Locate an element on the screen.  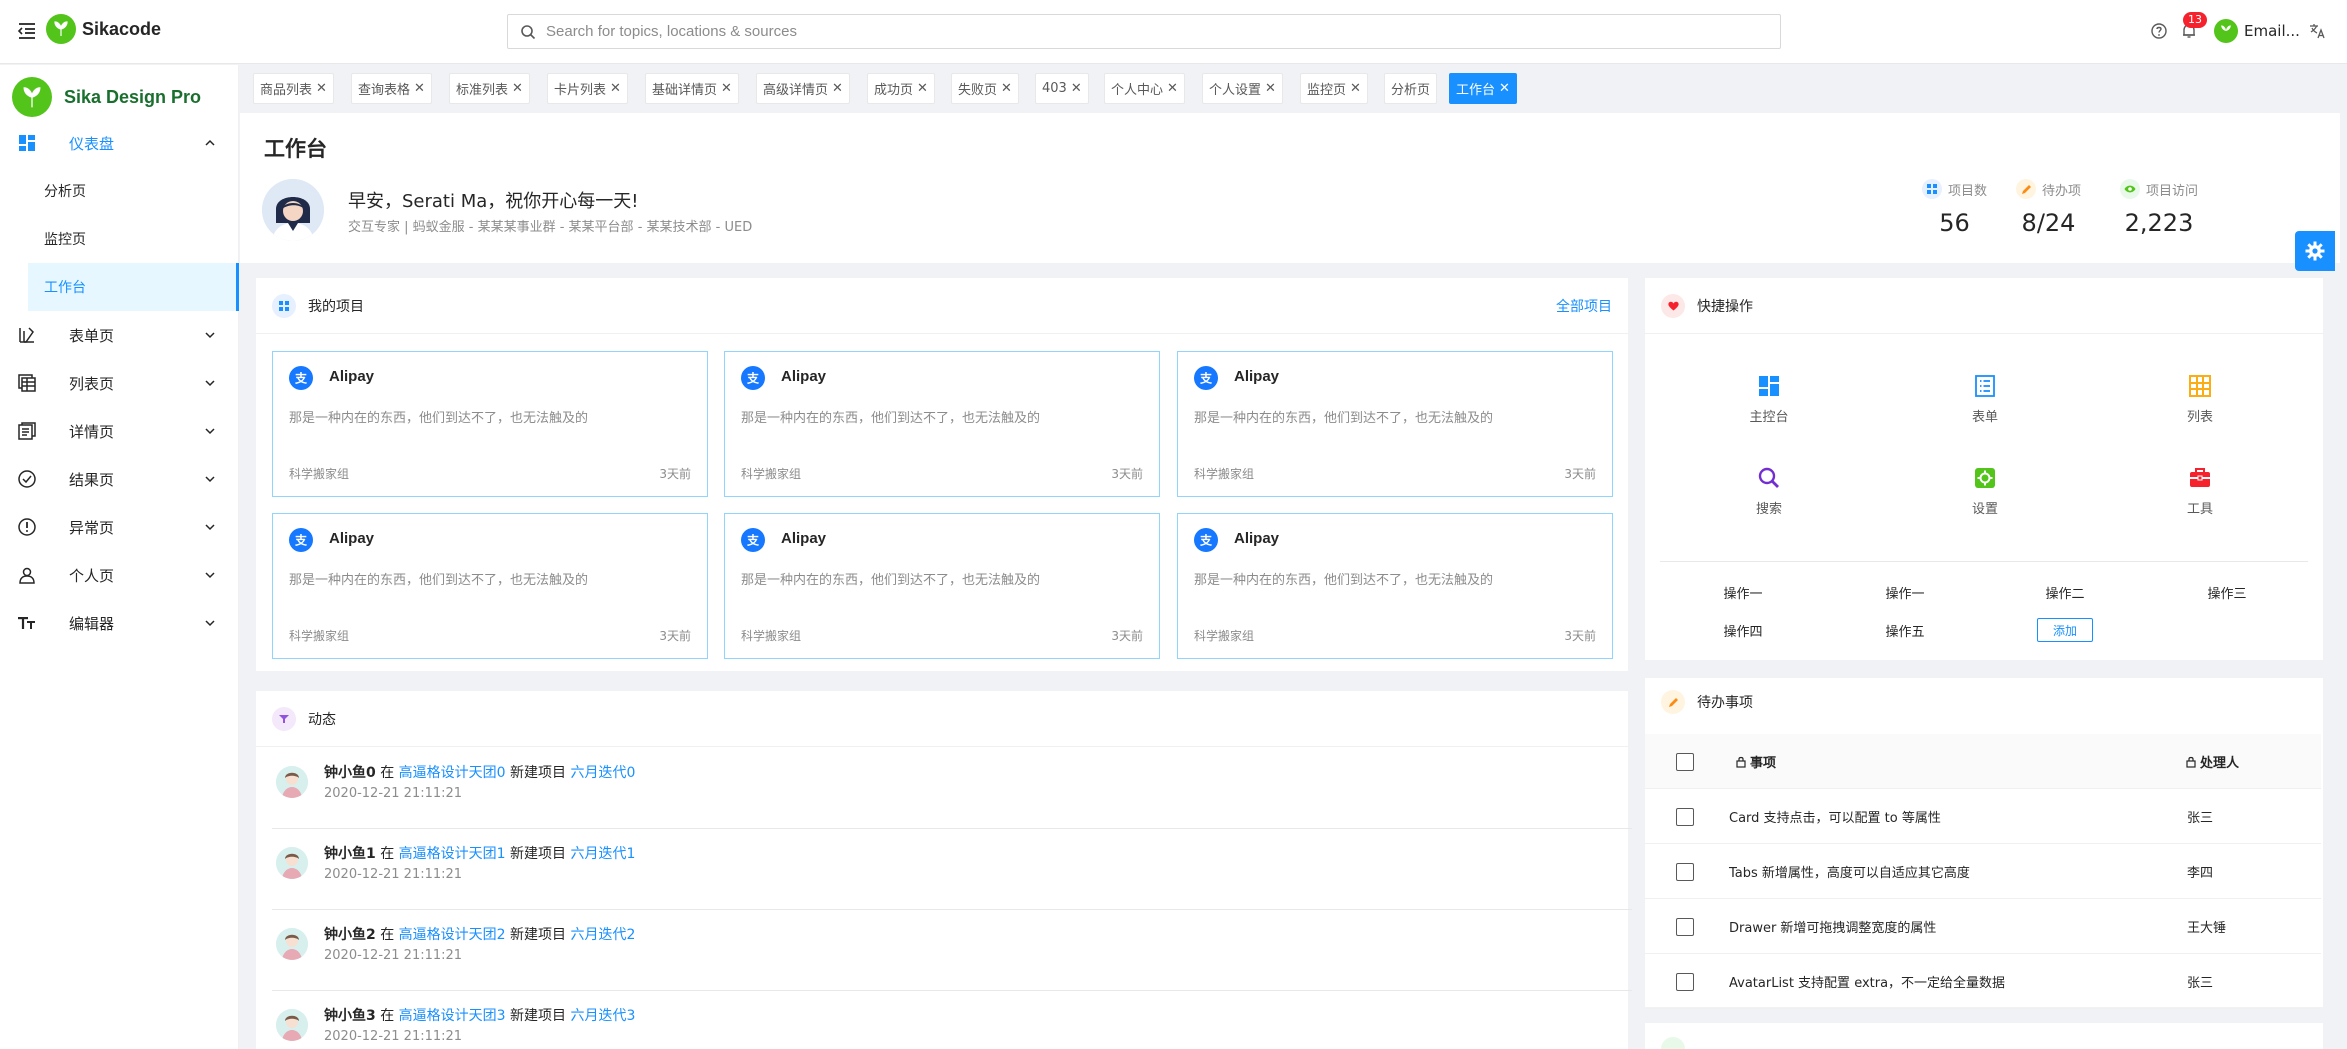
sidebar-item-list: 列表页 is located at coordinates (119, 383).